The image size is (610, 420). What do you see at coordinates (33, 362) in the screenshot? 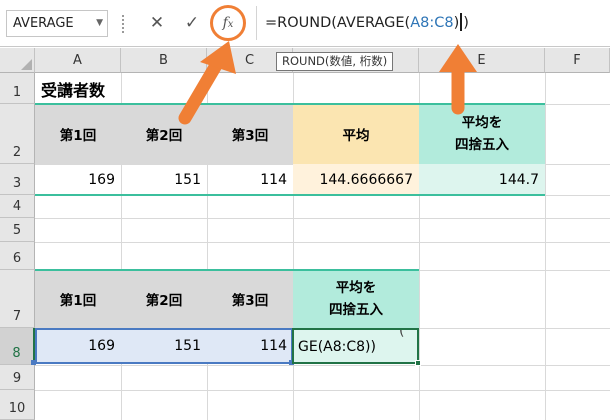
I see `range-handle` at bounding box center [33, 362].